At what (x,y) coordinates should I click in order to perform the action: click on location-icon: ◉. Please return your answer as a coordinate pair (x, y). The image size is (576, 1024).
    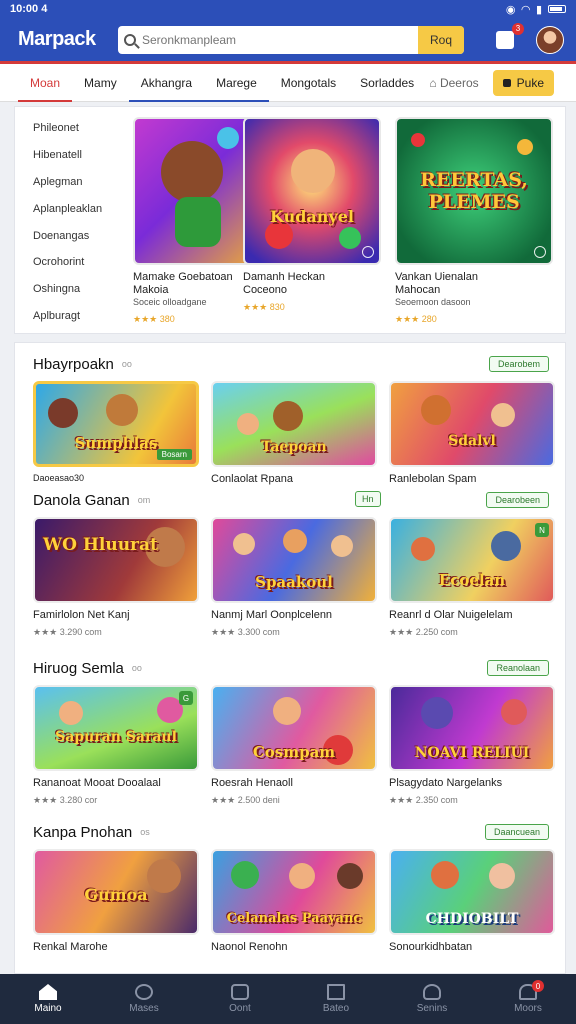
    Looking at the image, I should click on (510, 9).